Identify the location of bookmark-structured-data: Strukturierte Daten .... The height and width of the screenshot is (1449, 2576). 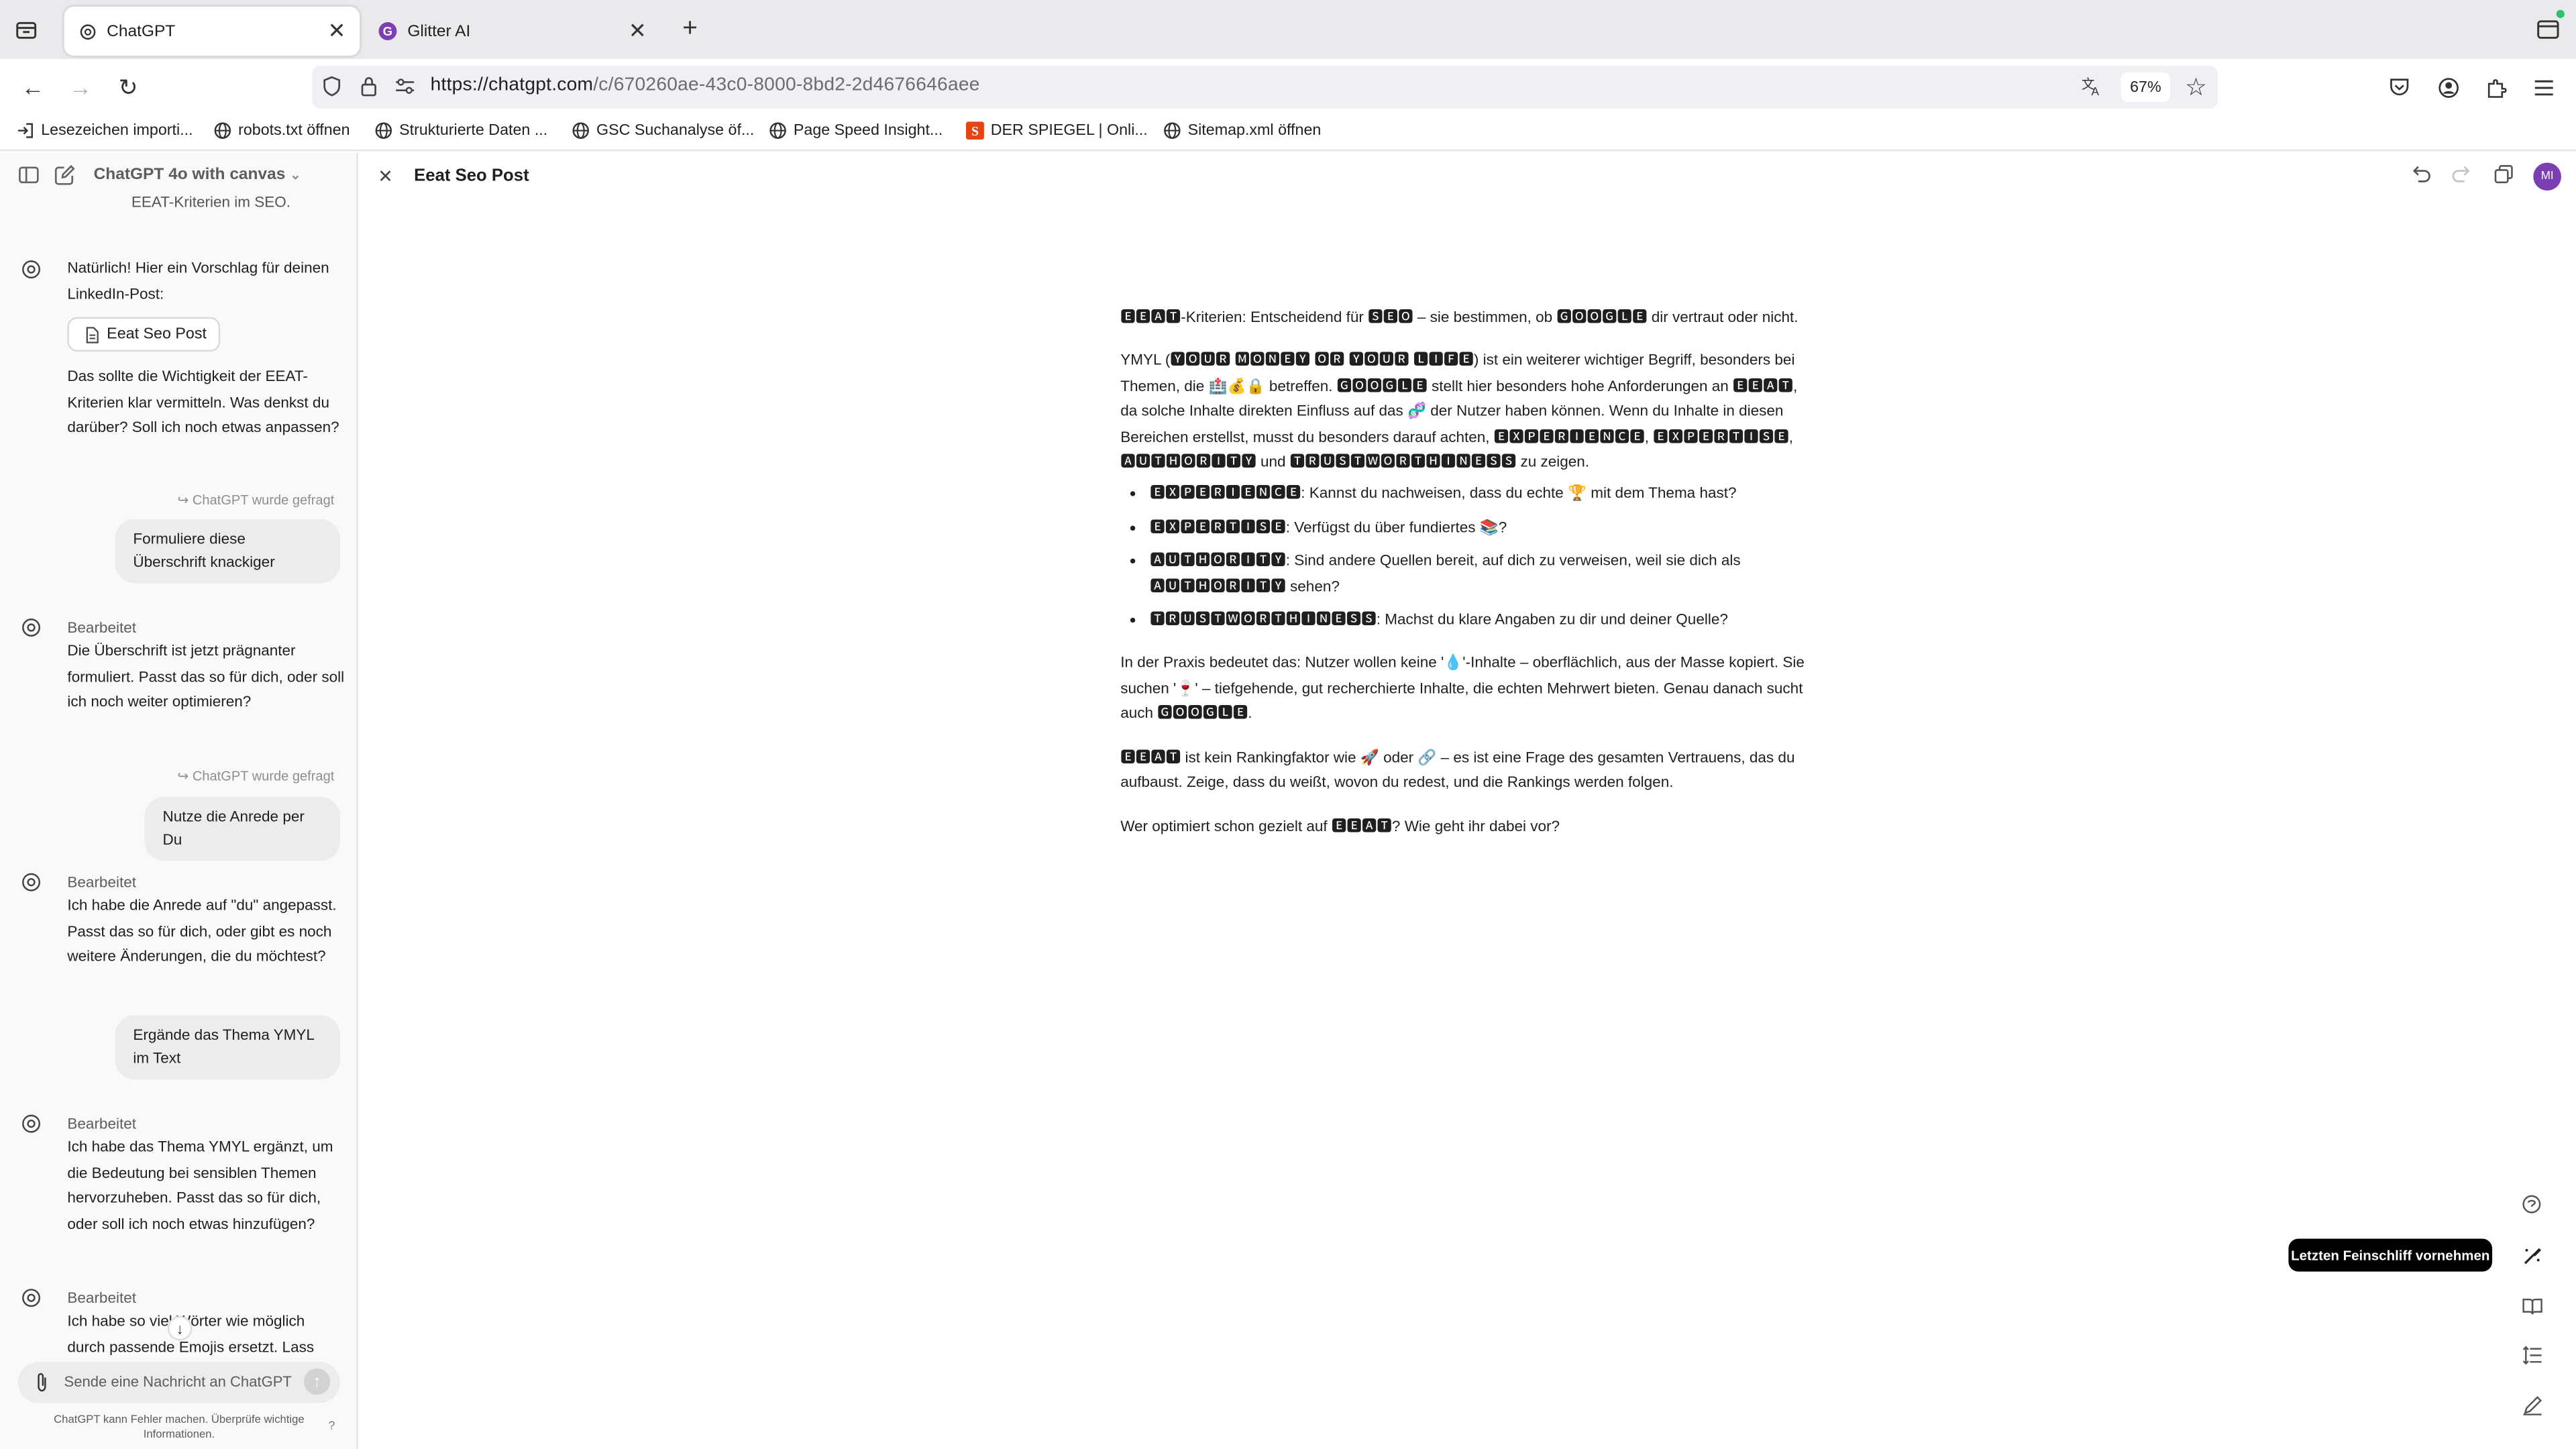
(460, 130).